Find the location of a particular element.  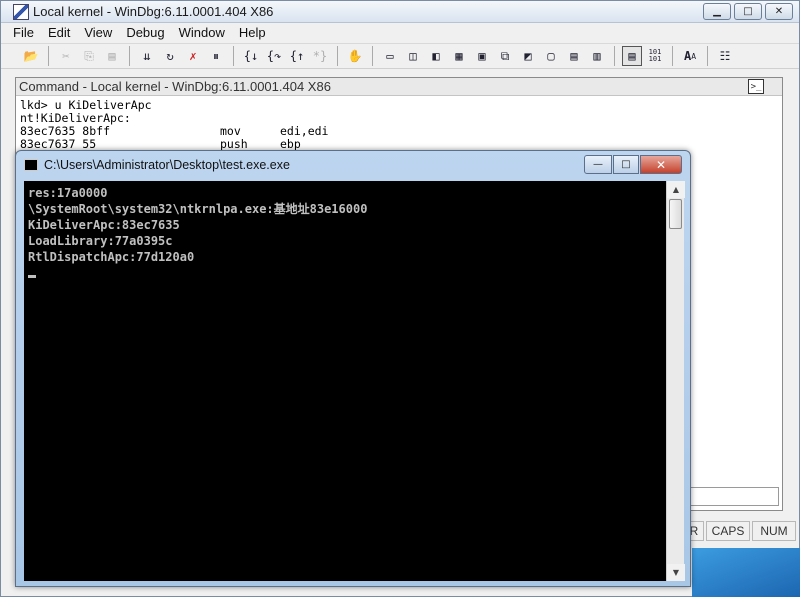

windbg-close-button: ✕ is located at coordinates (779, 11).